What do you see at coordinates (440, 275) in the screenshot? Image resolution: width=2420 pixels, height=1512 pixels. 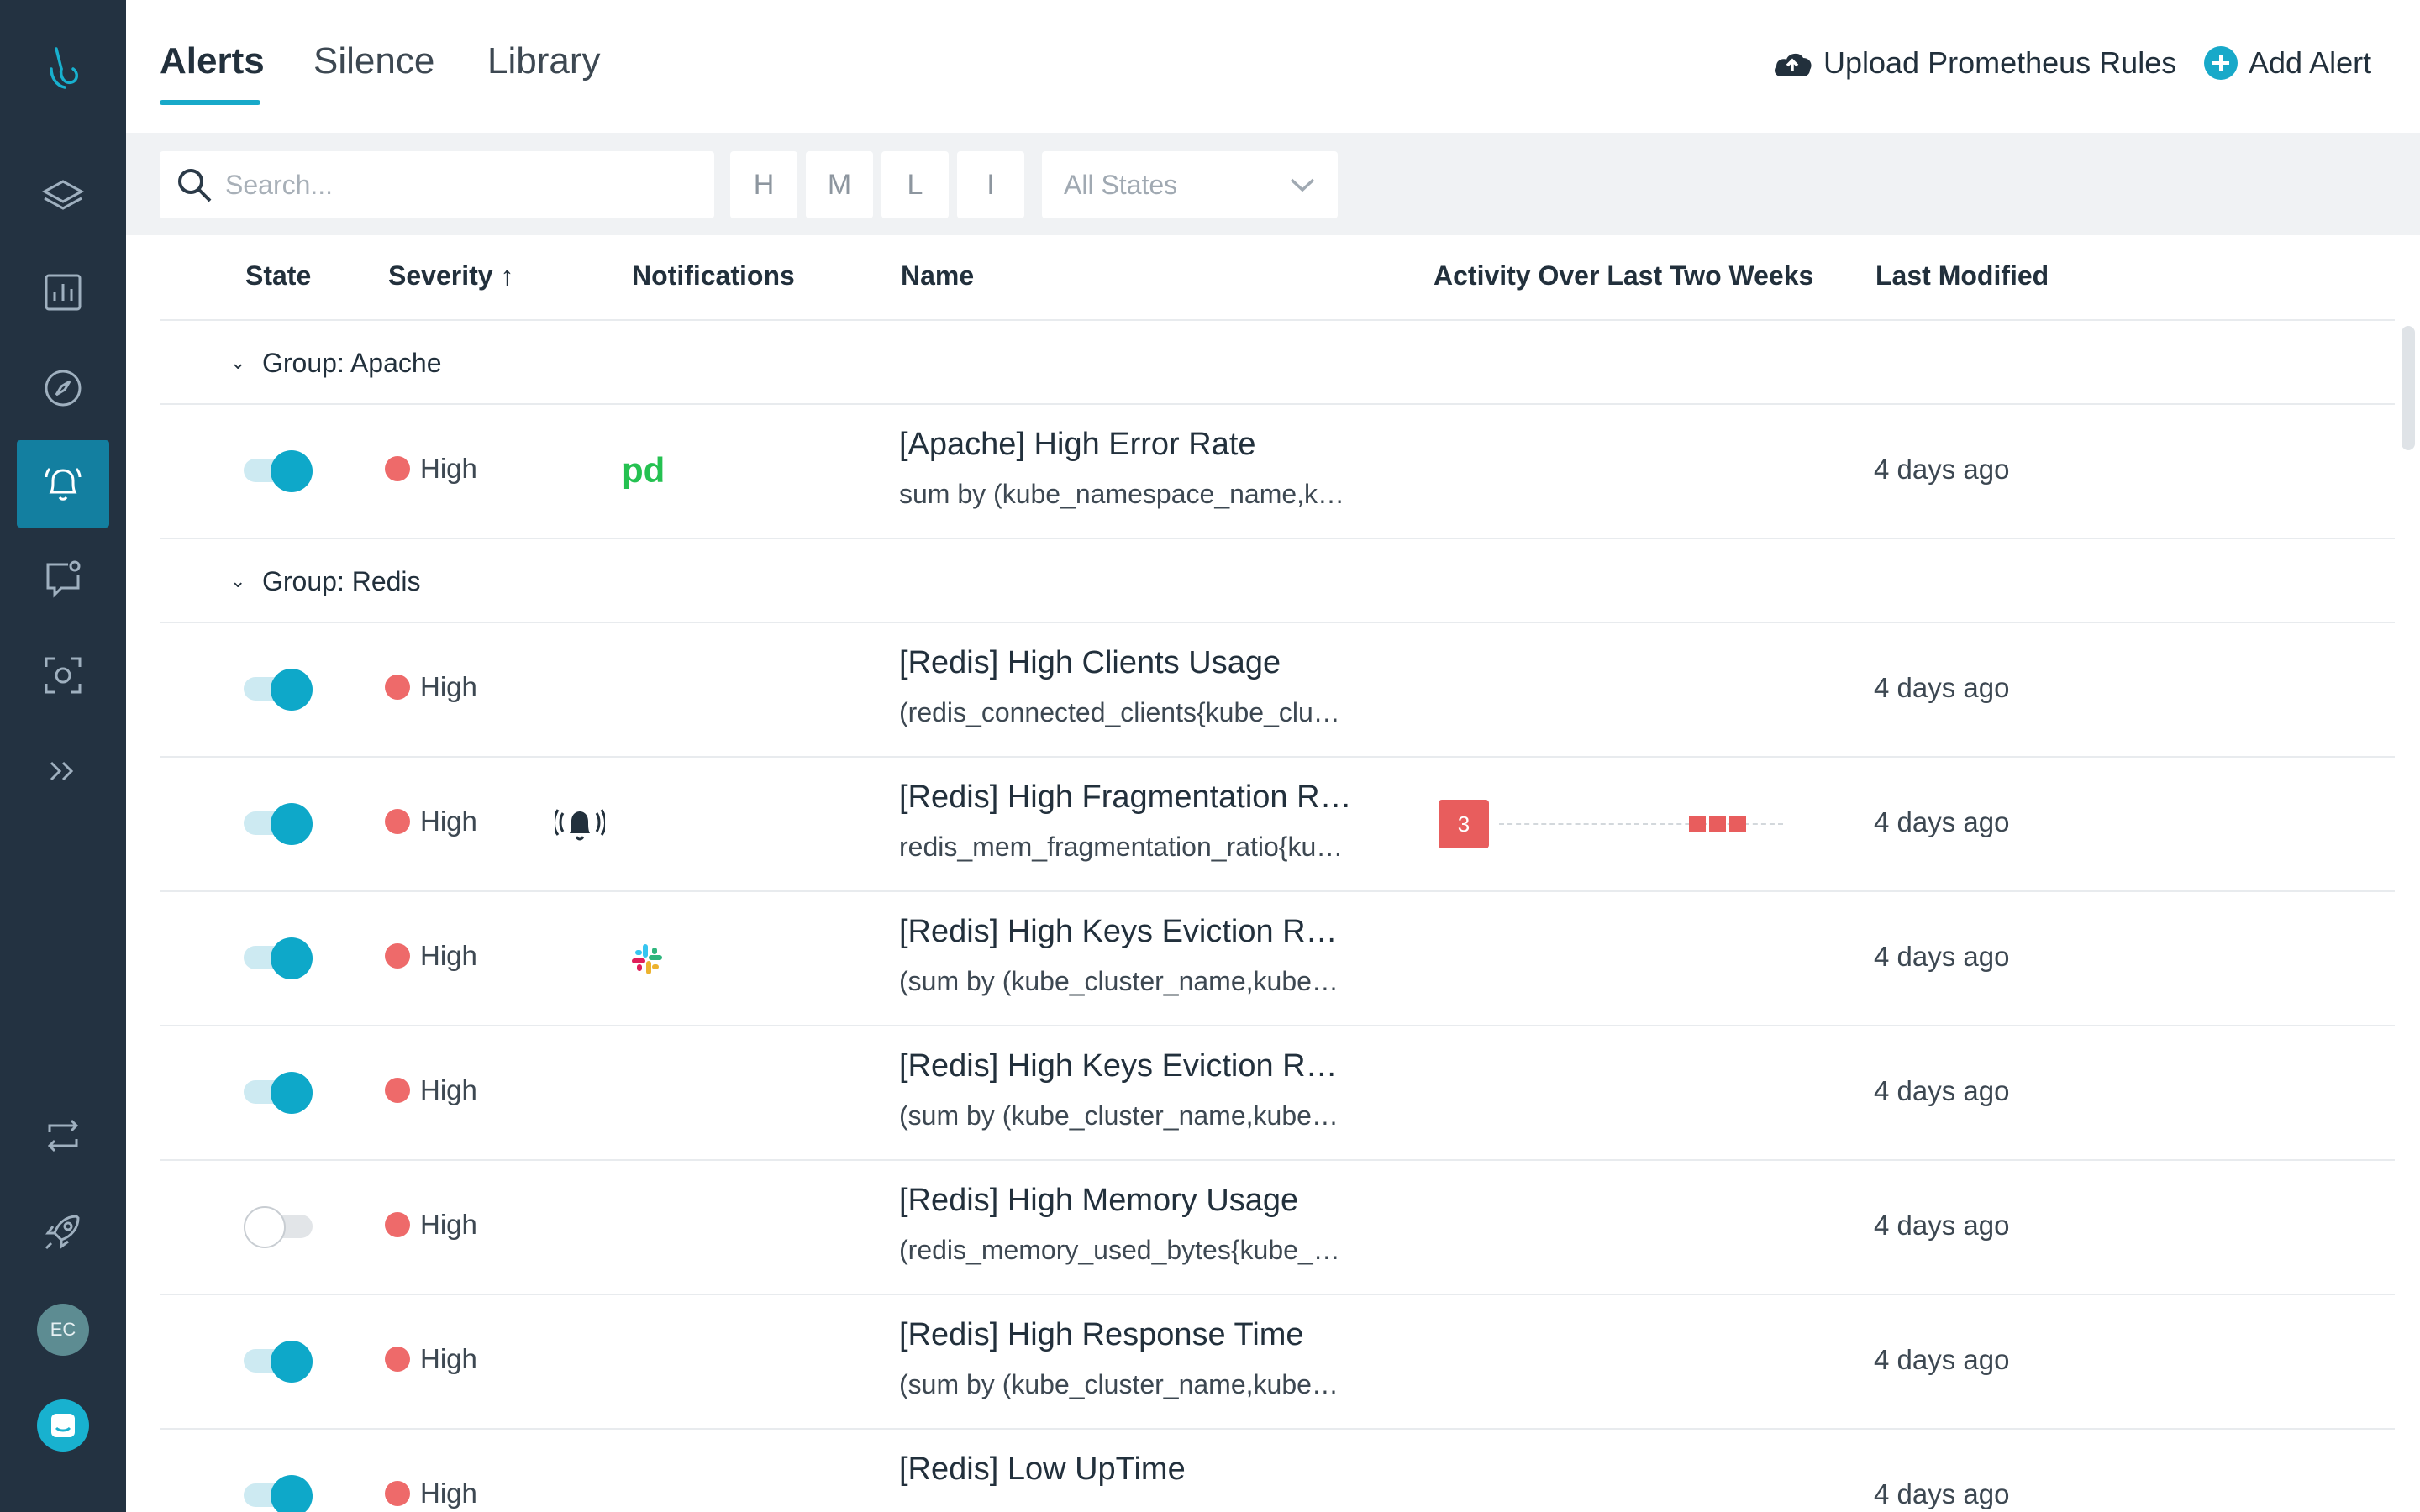 I see `severity-header-label: Severity` at bounding box center [440, 275].